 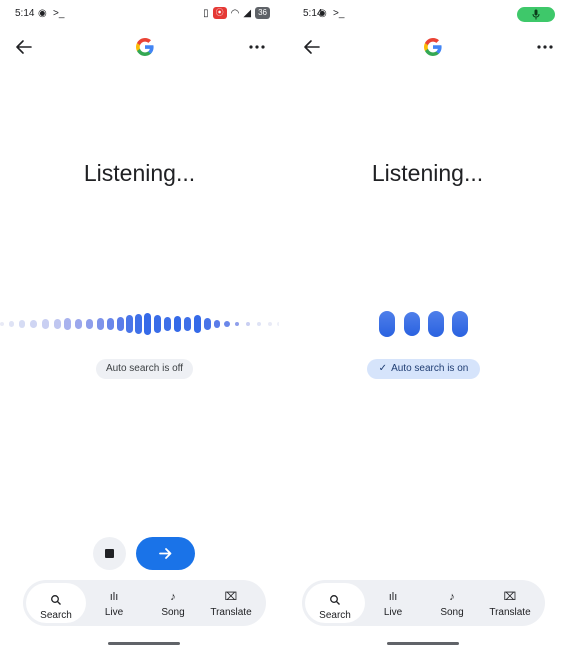 I want to click on arrow-right-icon, so click(x=165, y=553).